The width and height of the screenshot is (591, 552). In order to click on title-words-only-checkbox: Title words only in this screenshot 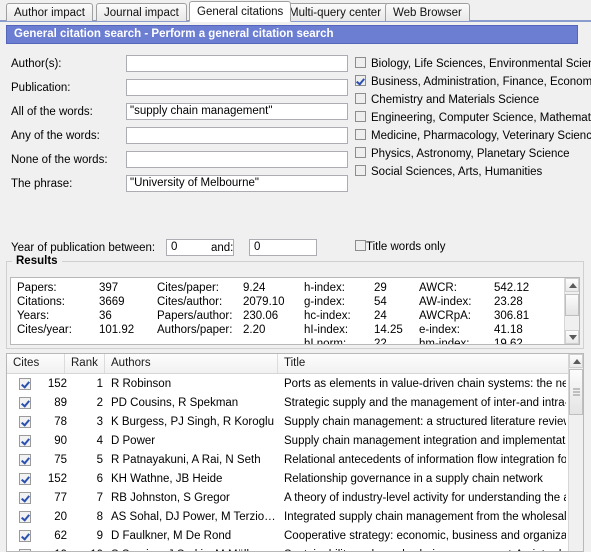, I will do `click(400, 246)`.